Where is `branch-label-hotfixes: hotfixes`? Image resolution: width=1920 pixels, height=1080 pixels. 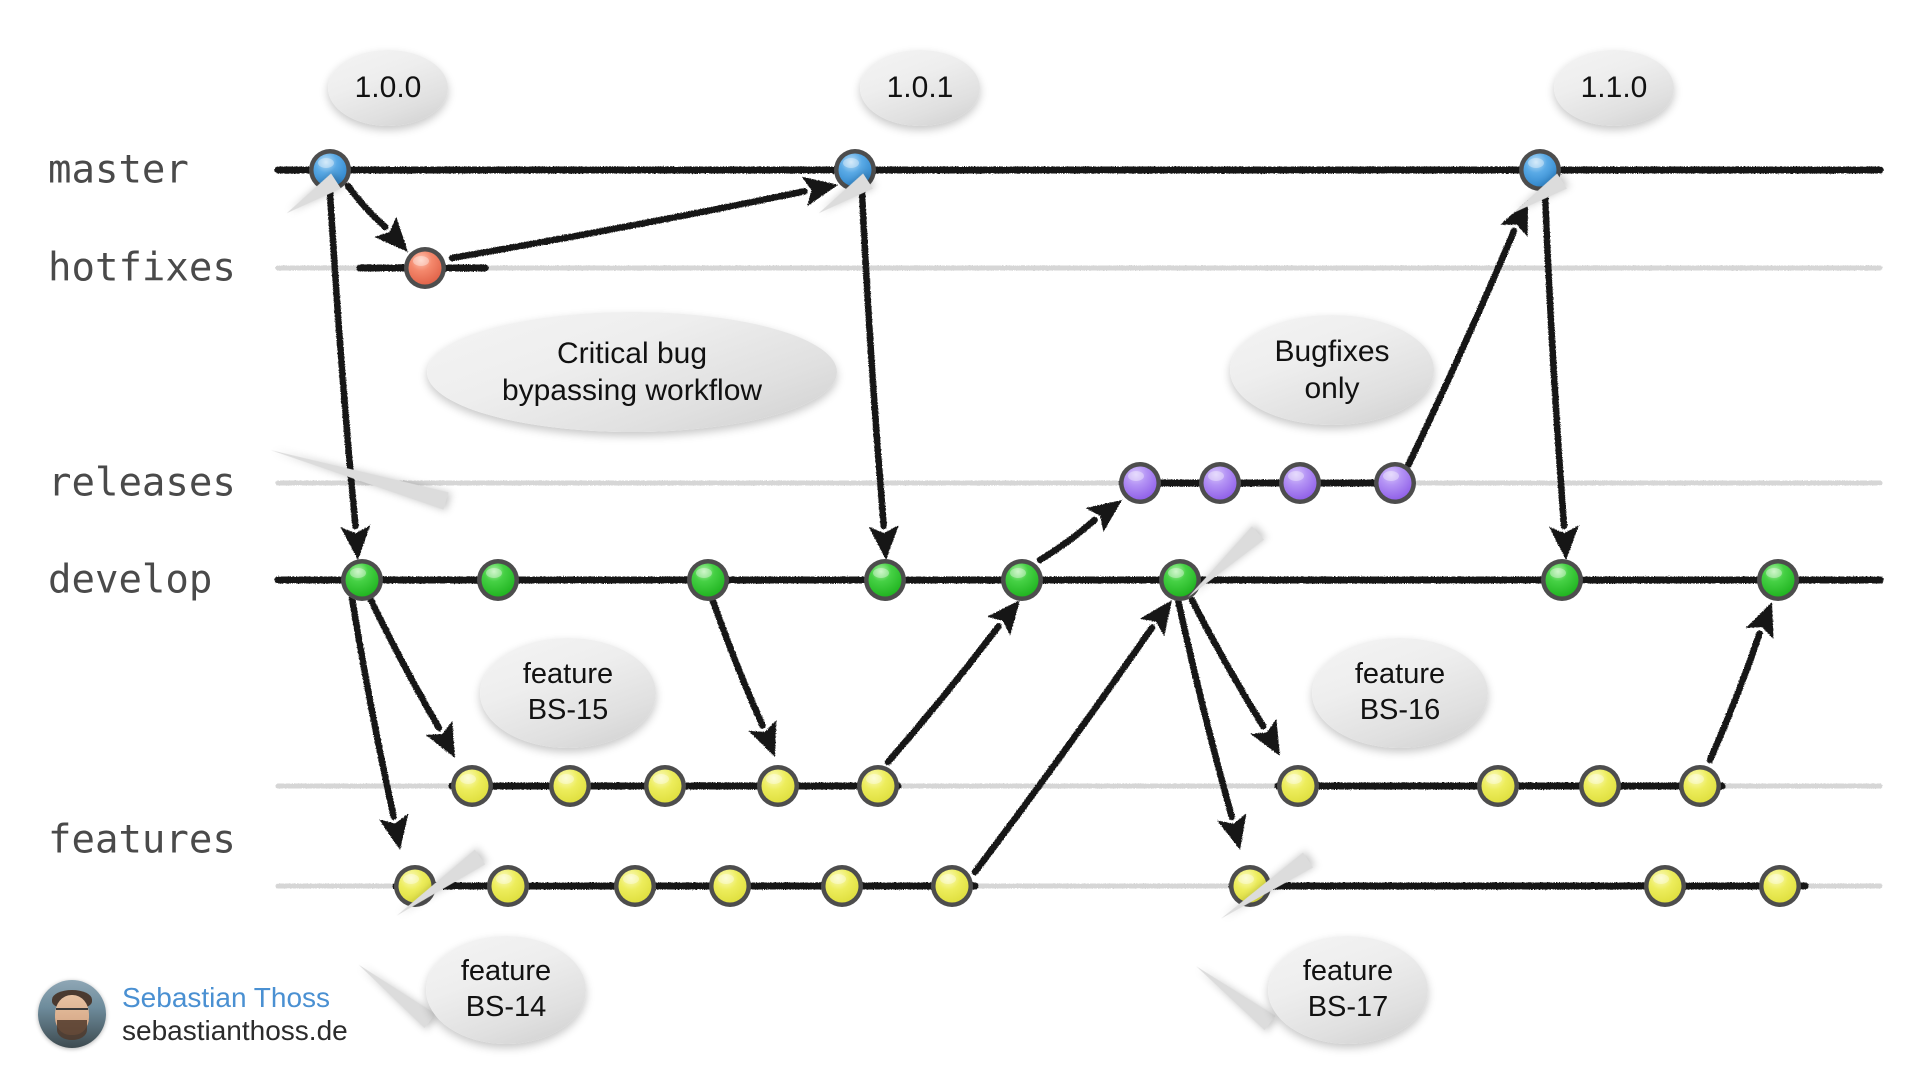
branch-label-hotfixes: hotfixes is located at coordinates (142, 268).